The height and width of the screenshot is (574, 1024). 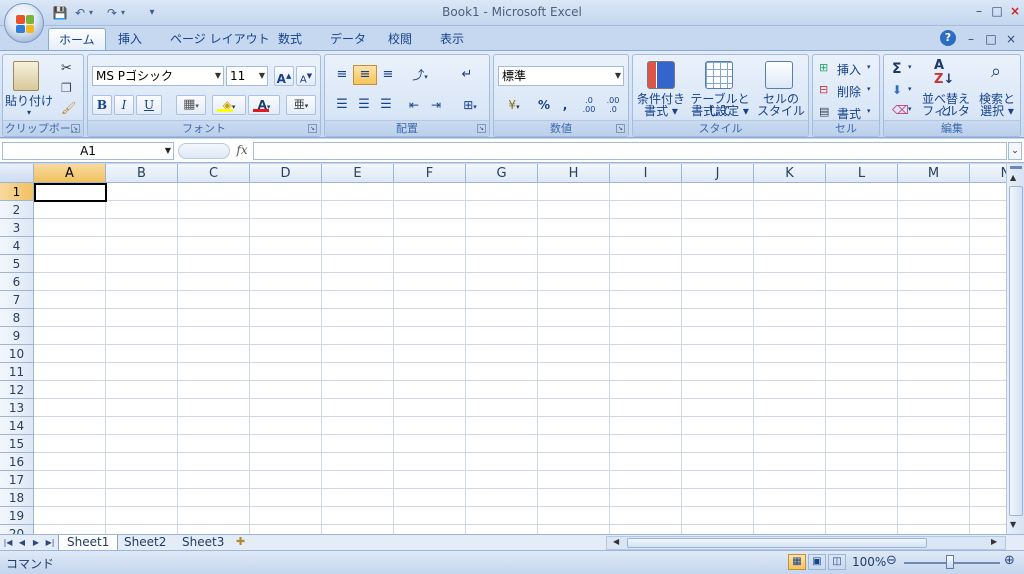 What do you see at coordinates (630, 151) in the screenshot?
I see `formula-input` at bounding box center [630, 151].